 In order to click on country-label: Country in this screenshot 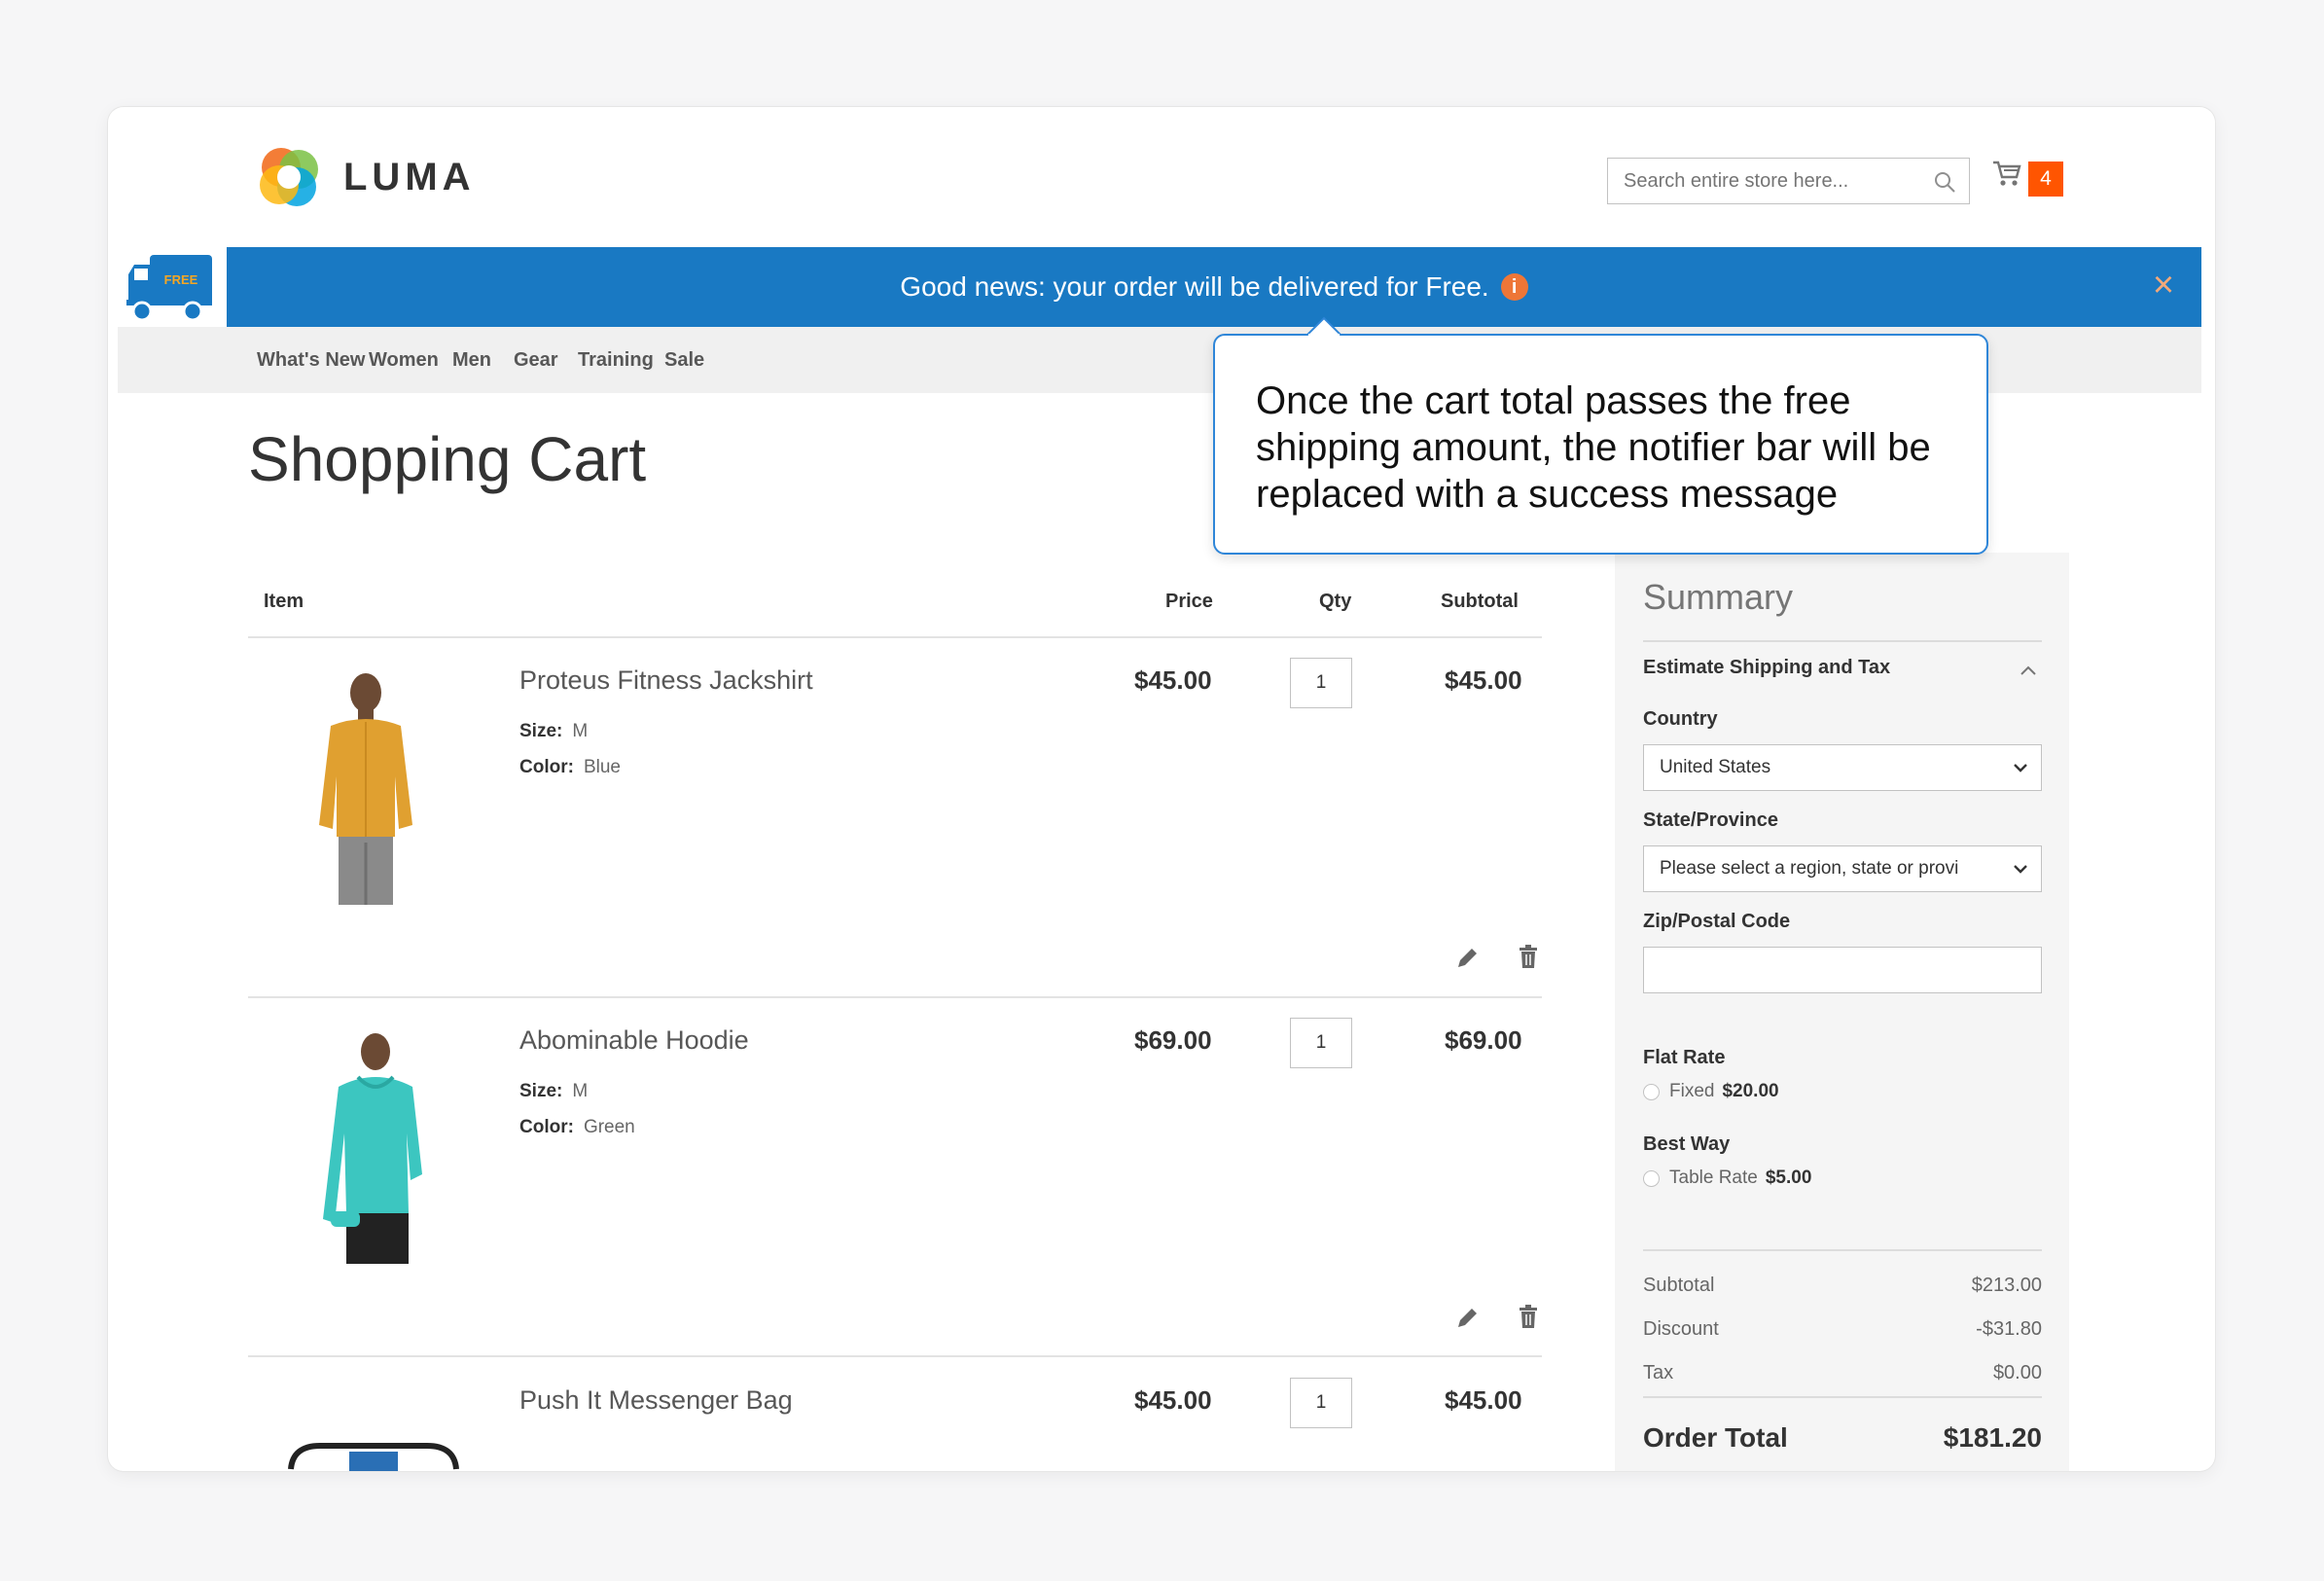, I will do `click(1680, 719)`.